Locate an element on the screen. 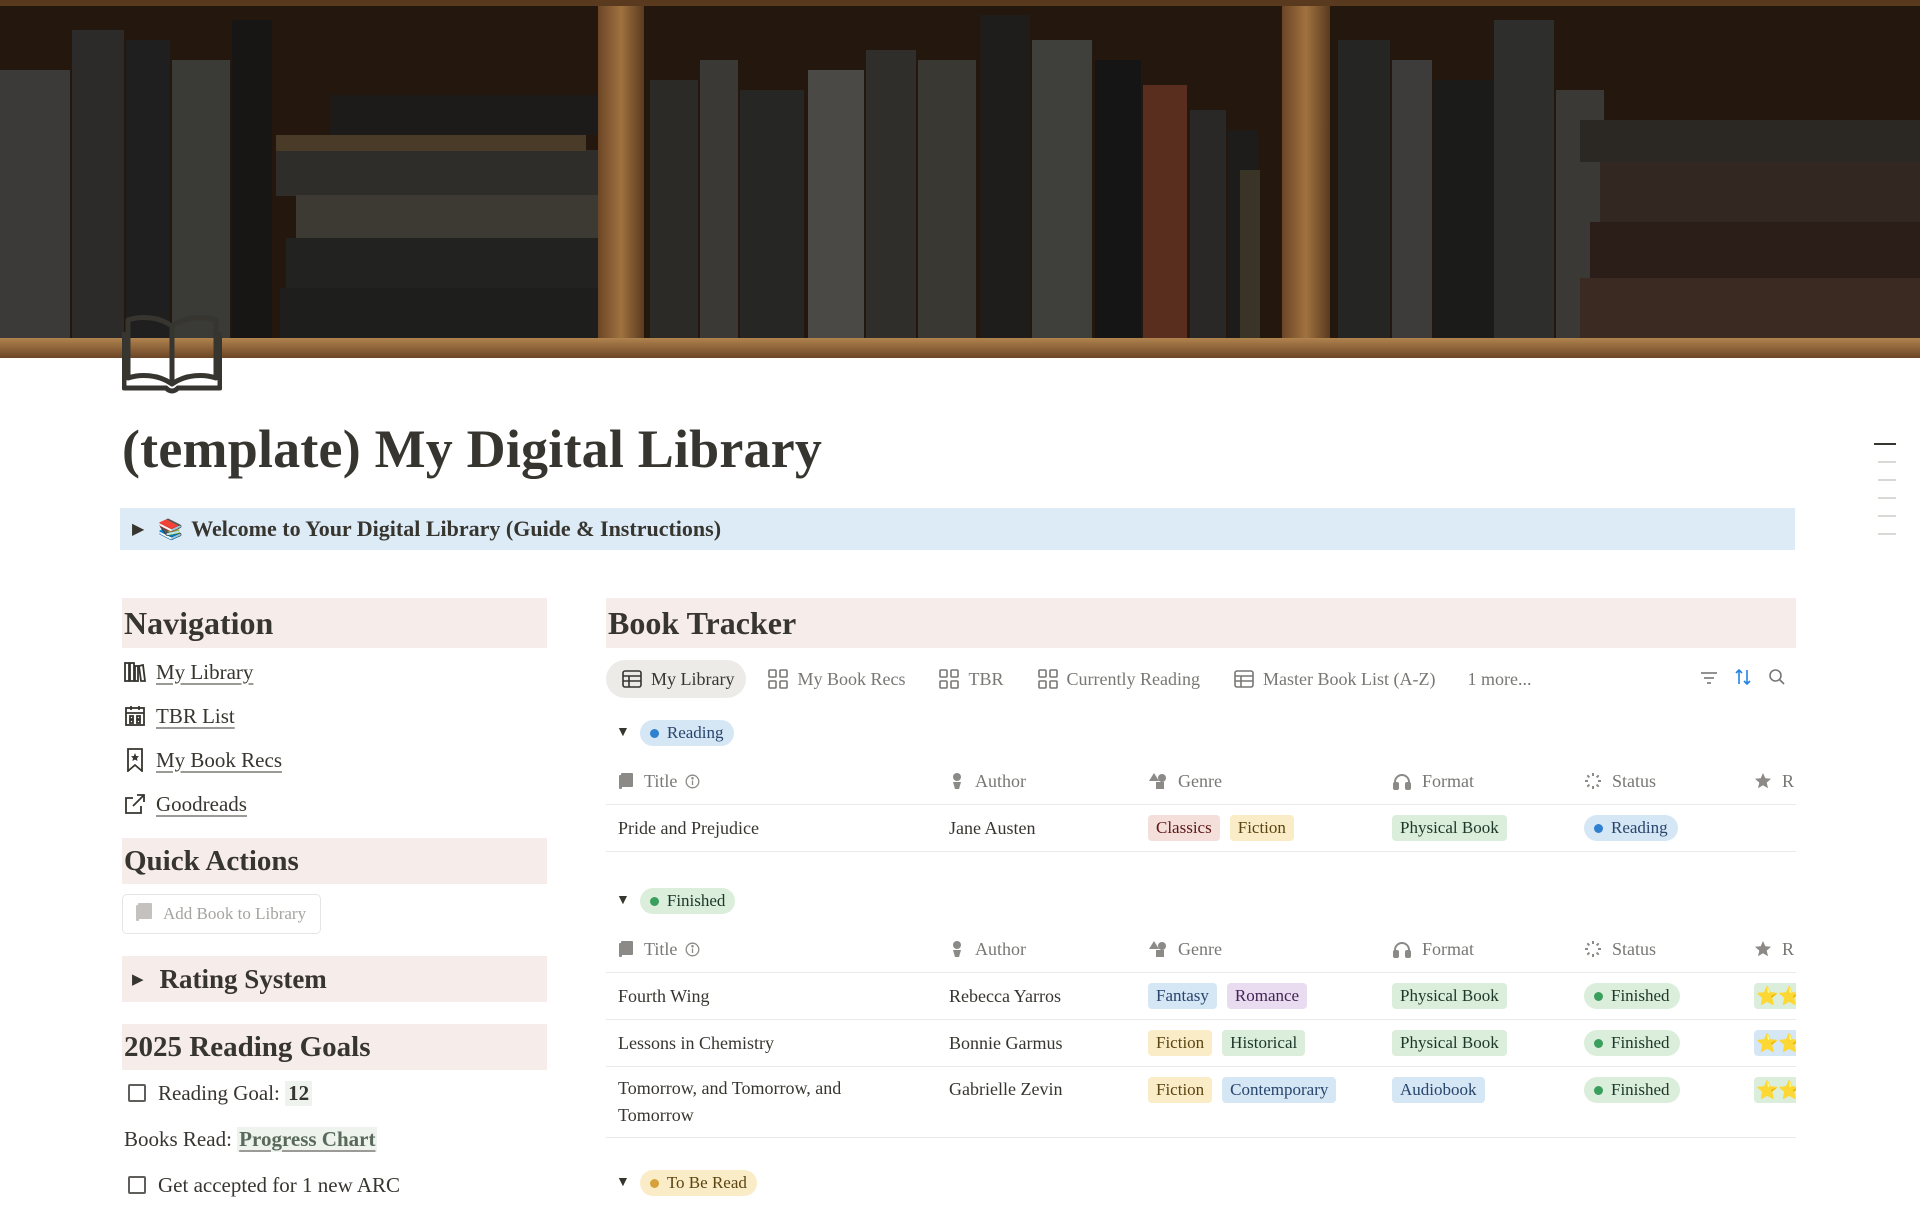  tab-master-book-list: Master Book List (A-Z) is located at coordinates (1332, 679).